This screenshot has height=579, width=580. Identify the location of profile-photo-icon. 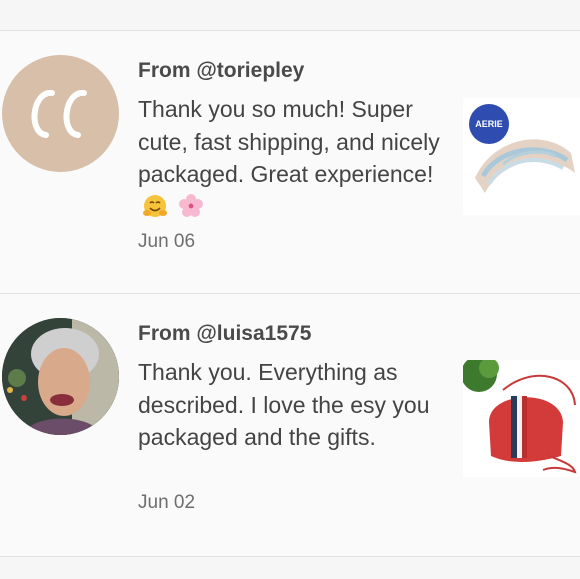
(60, 376).